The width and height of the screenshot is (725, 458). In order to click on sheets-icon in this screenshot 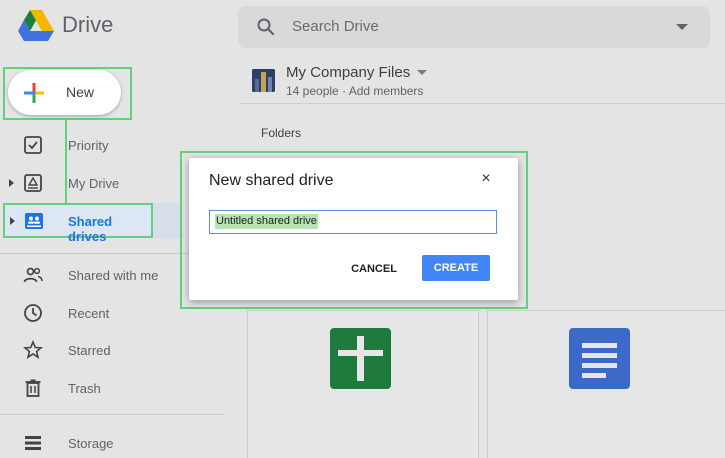, I will do `click(360, 358)`.